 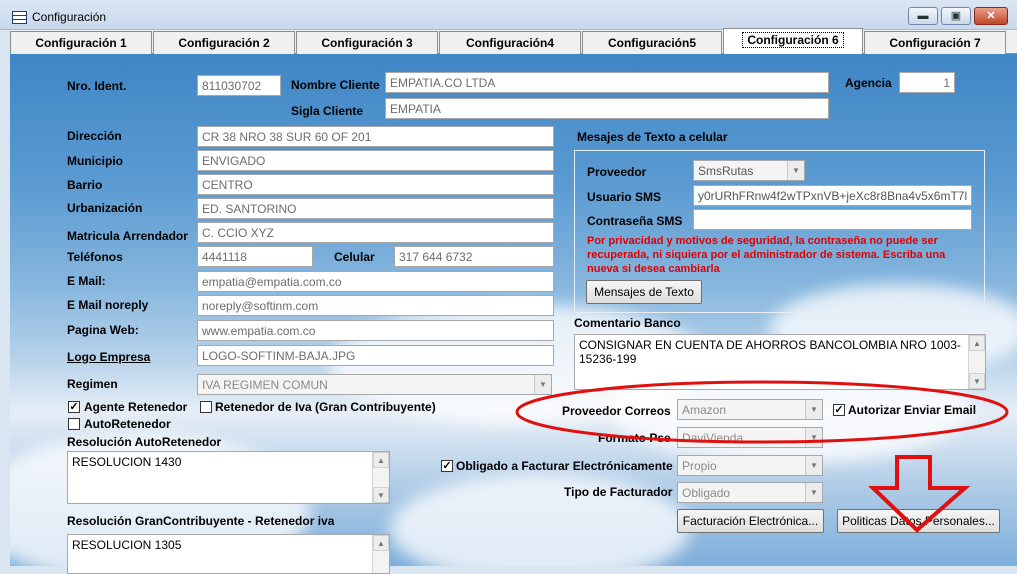 What do you see at coordinates (762, 456) in the screenshot?
I see `annotation-overlay` at bounding box center [762, 456].